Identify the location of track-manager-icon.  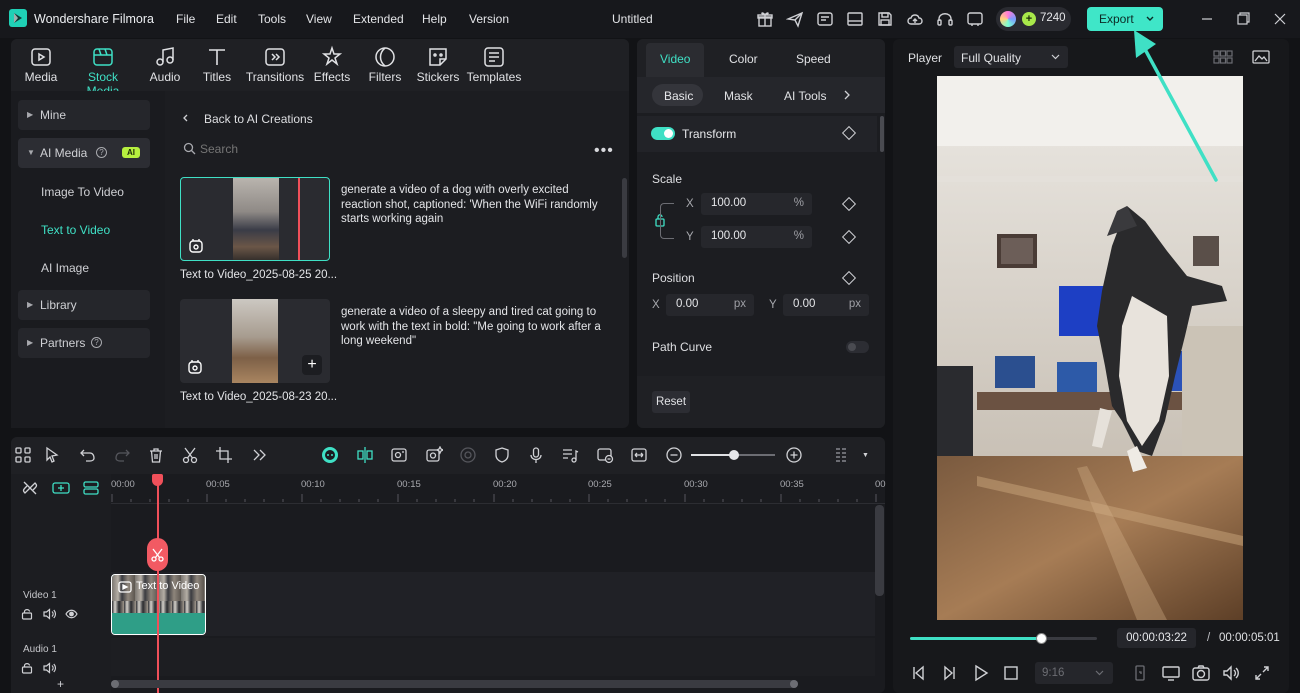
(91, 488).